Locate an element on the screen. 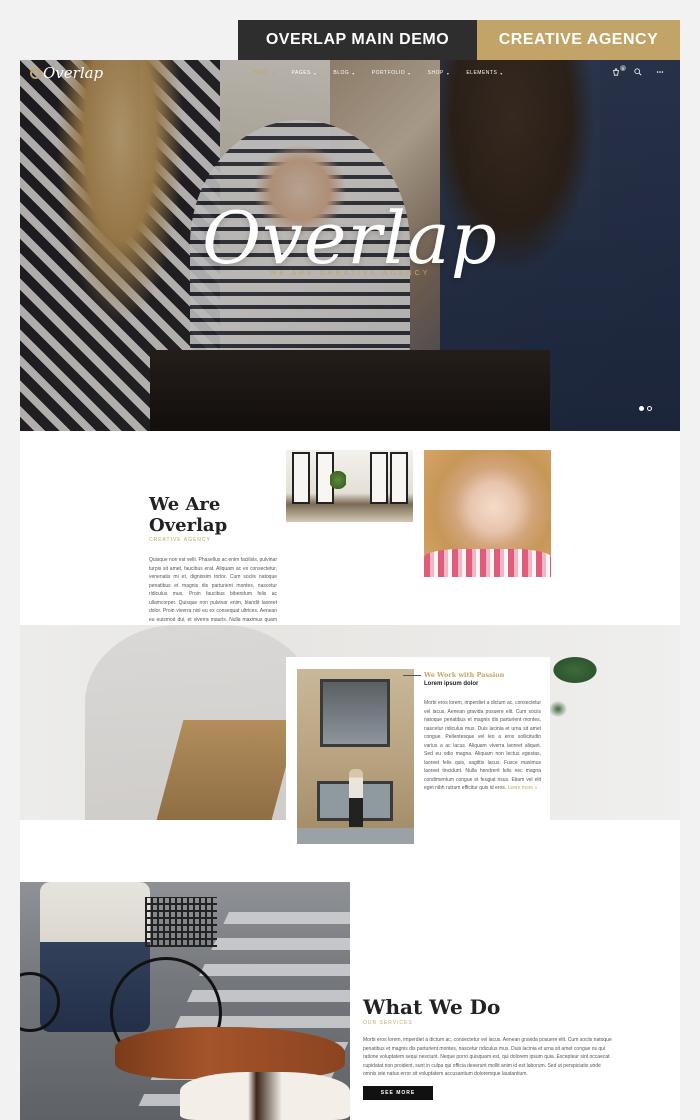  logo-ring-icon is located at coordinates (35, 73).